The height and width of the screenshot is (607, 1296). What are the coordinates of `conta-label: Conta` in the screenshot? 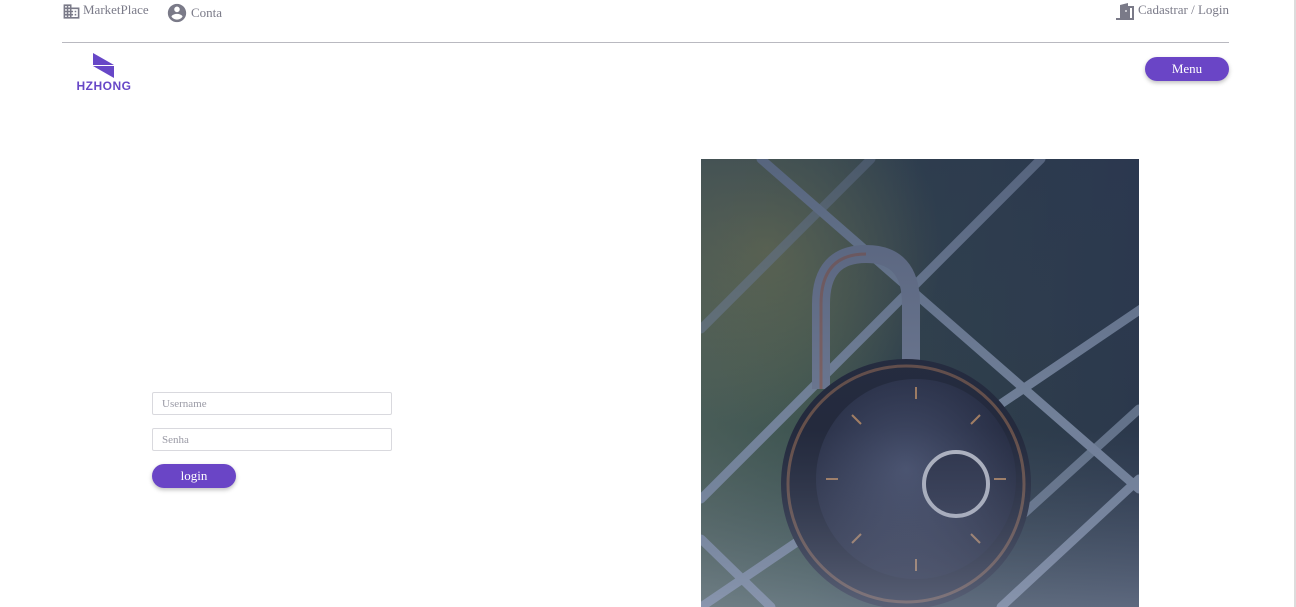 It's located at (207, 12).